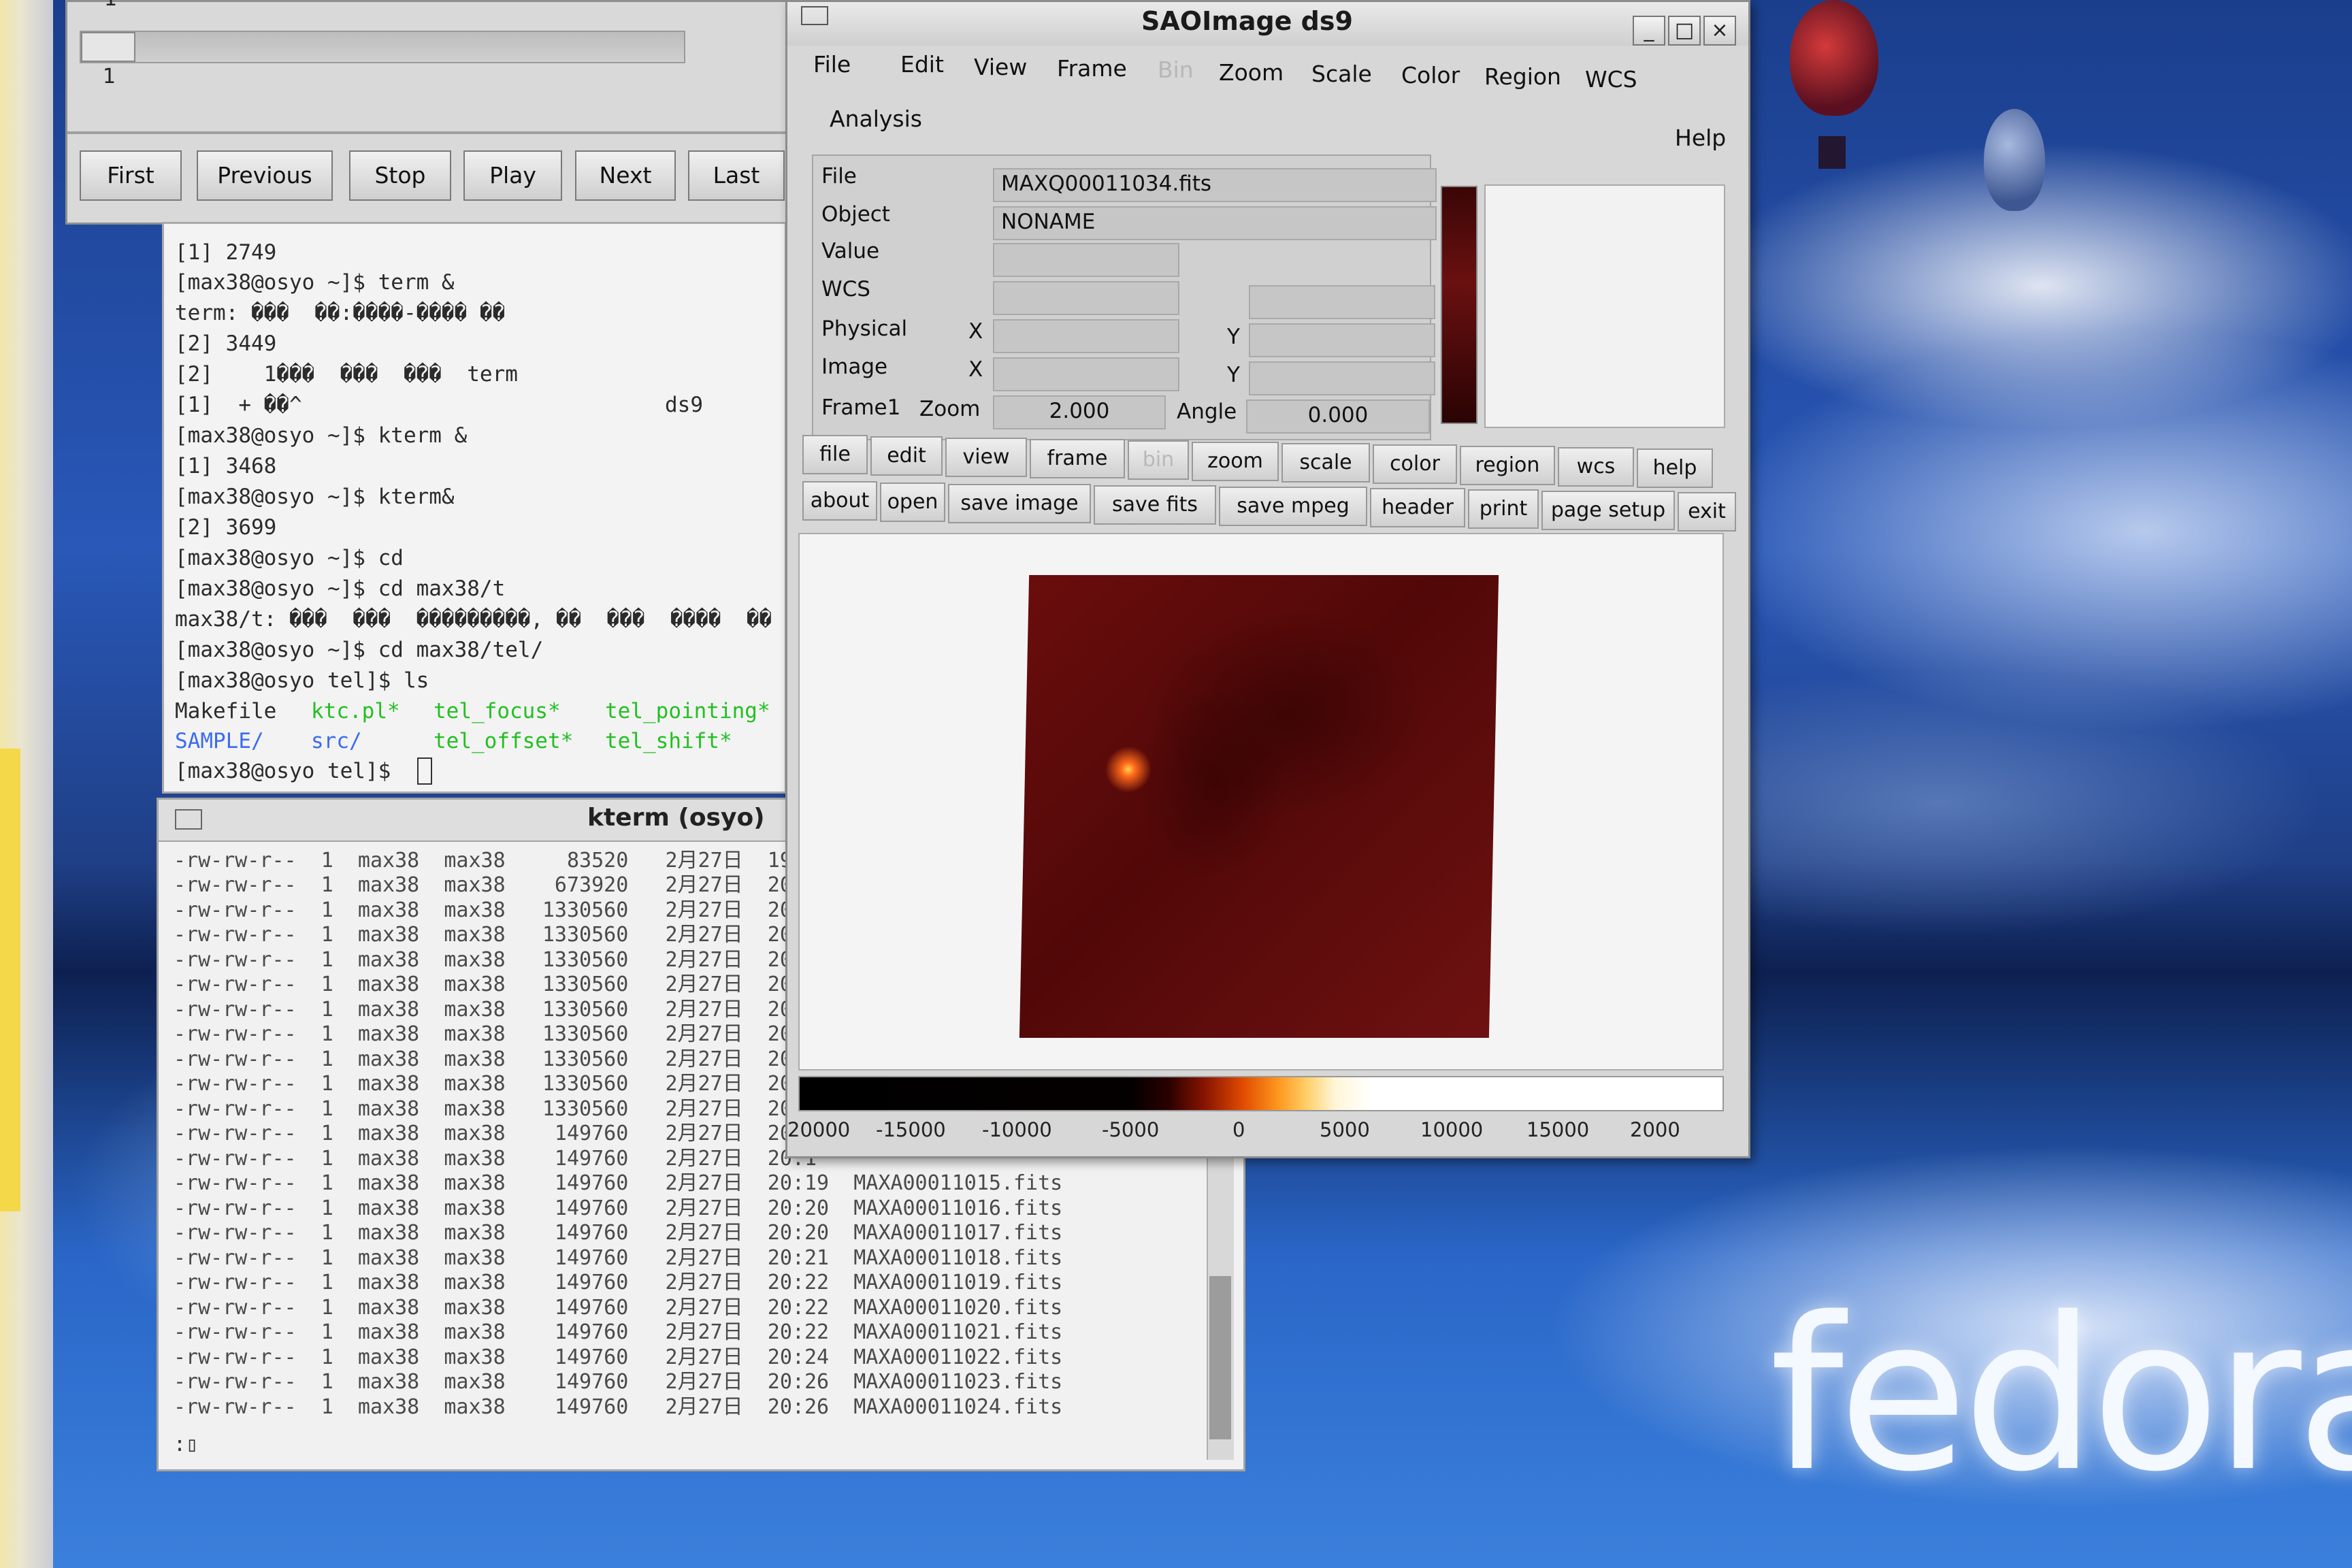 The height and width of the screenshot is (1568, 2352). What do you see at coordinates (876, 118) in the screenshot?
I see `menu-analysis: Analysis` at bounding box center [876, 118].